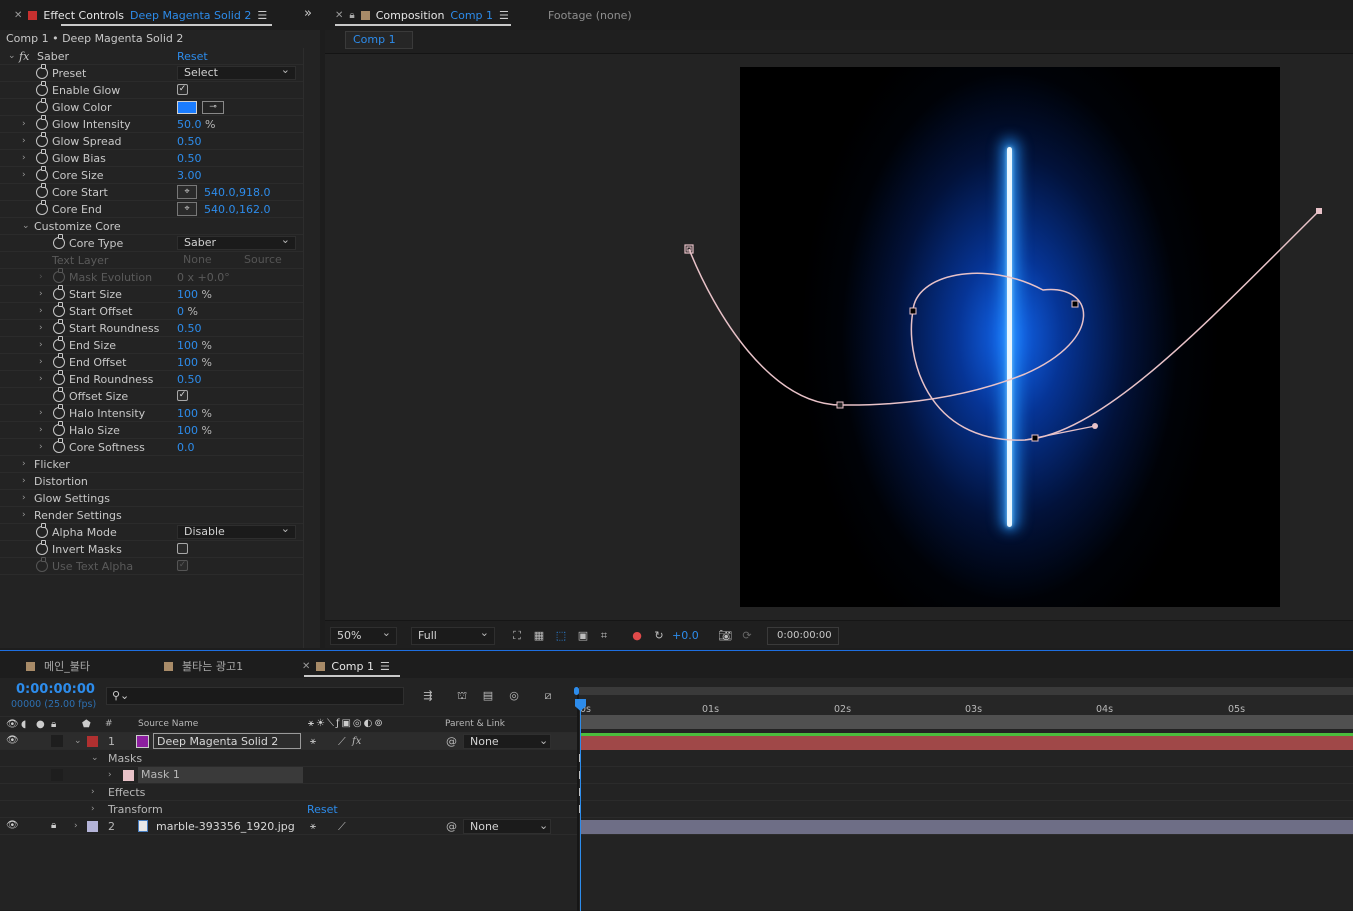  Describe the element at coordinates (262, 15) in the screenshot. I see `panel-menu-icon: ☰` at that location.